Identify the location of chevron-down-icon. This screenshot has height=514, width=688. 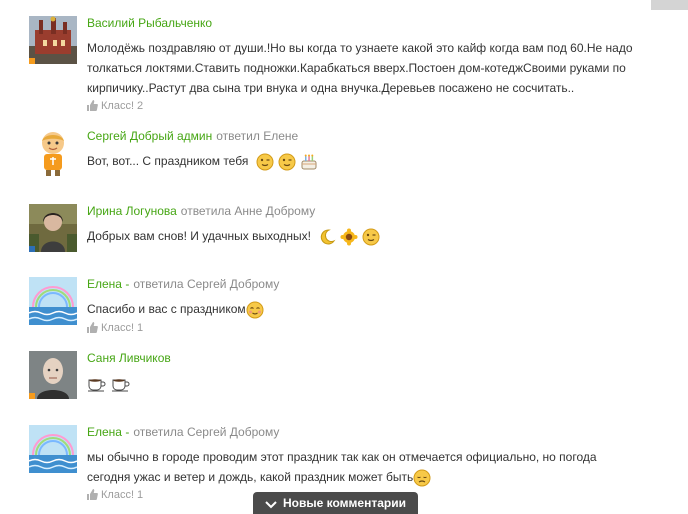
(271, 505).